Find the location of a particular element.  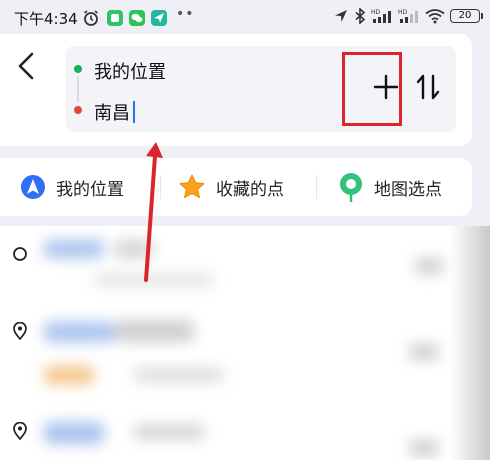

quick-my-location: 我的位置 is located at coordinates (72, 187).